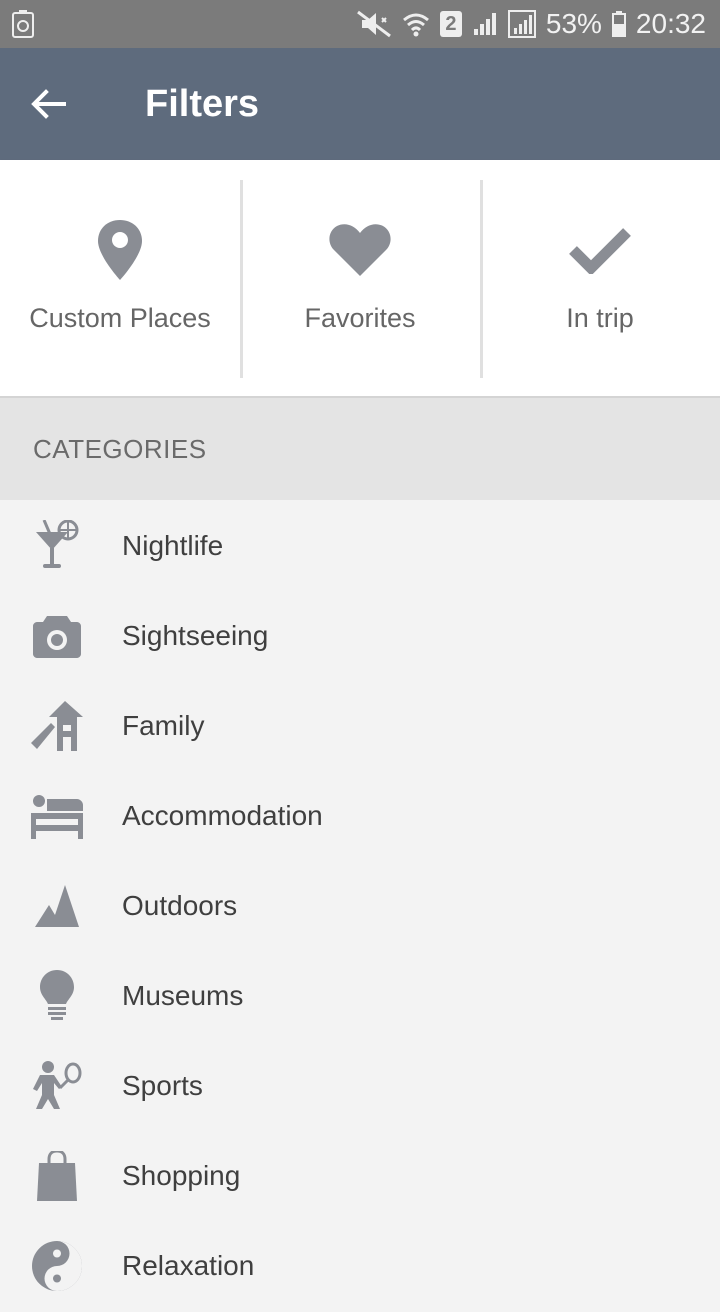 The image size is (720, 1312). What do you see at coordinates (163, 725) in the screenshot?
I see `category-label: Family` at bounding box center [163, 725].